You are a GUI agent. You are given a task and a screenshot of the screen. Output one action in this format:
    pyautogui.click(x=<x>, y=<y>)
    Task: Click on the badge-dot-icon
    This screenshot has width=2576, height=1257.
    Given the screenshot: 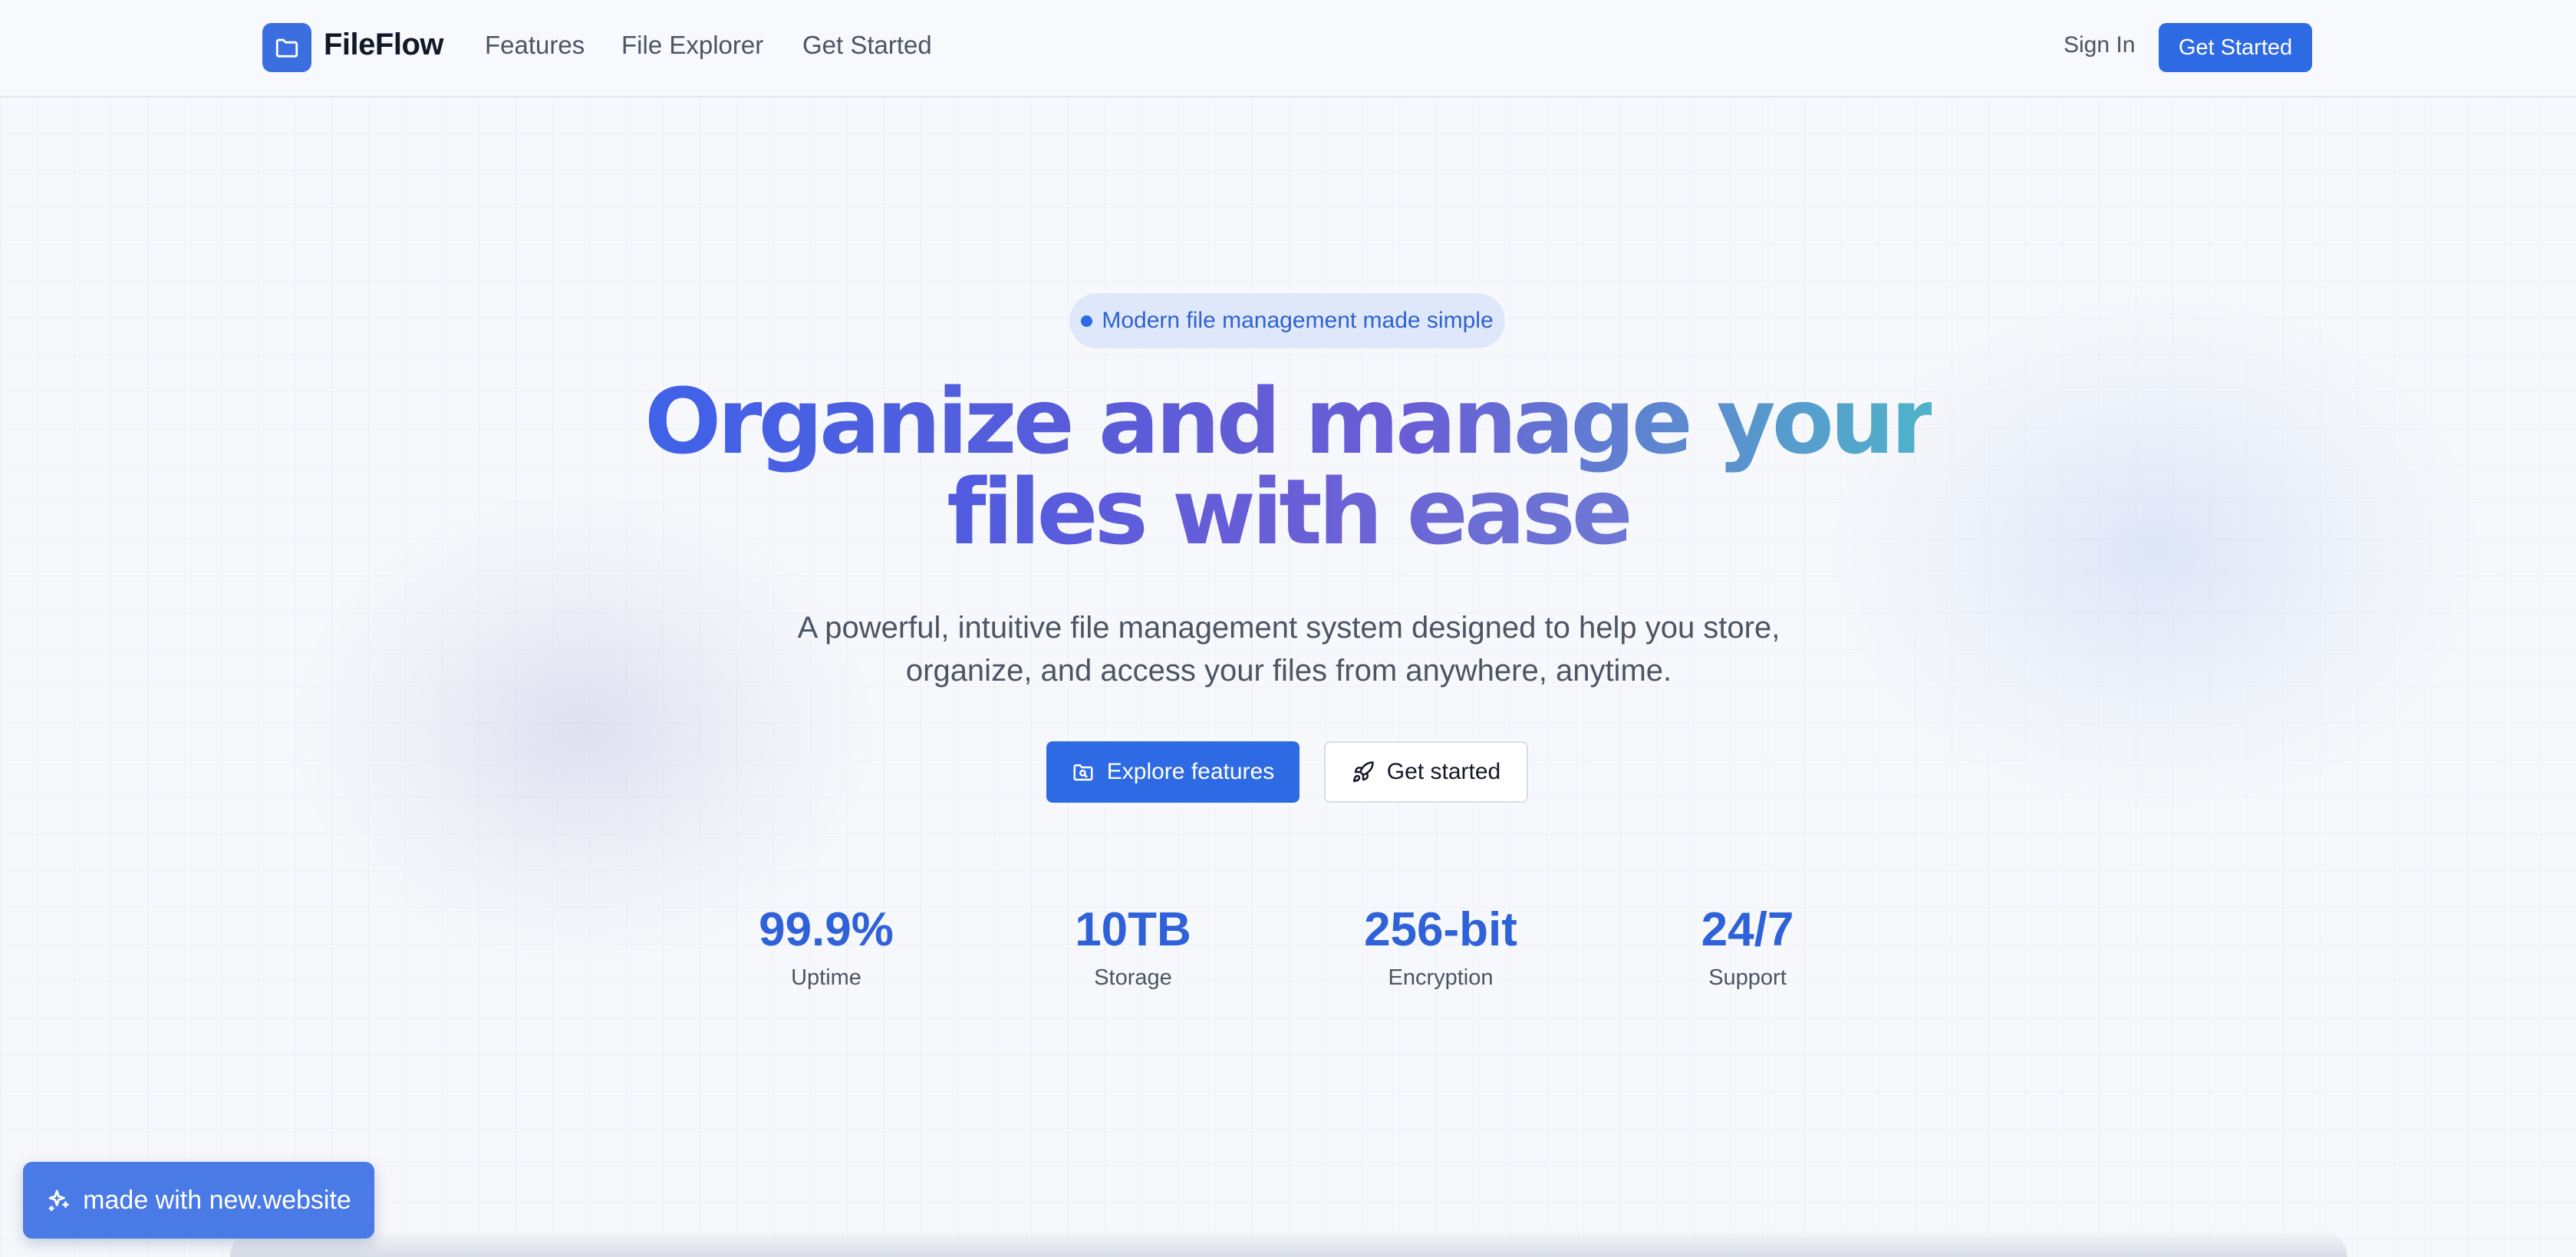 What is the action you would take?
    pyautogui.click(x=1087, y=321)
    